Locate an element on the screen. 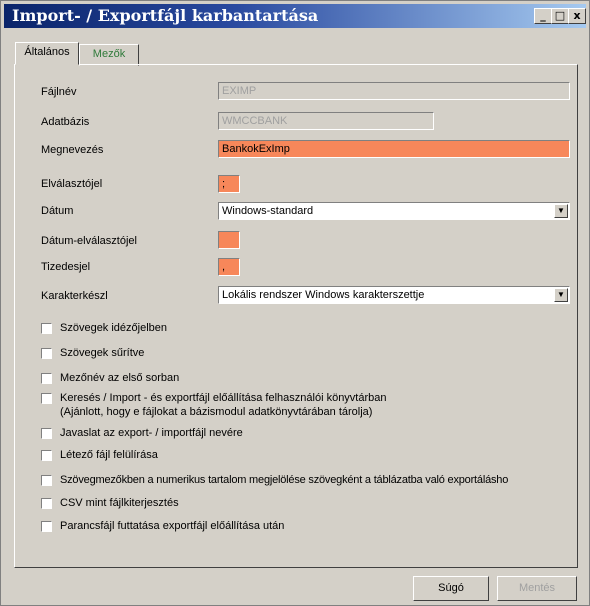  karakterkeszlet-value: Lokális rendszer Windows karakterszettje is located at coordinates (323, 295).